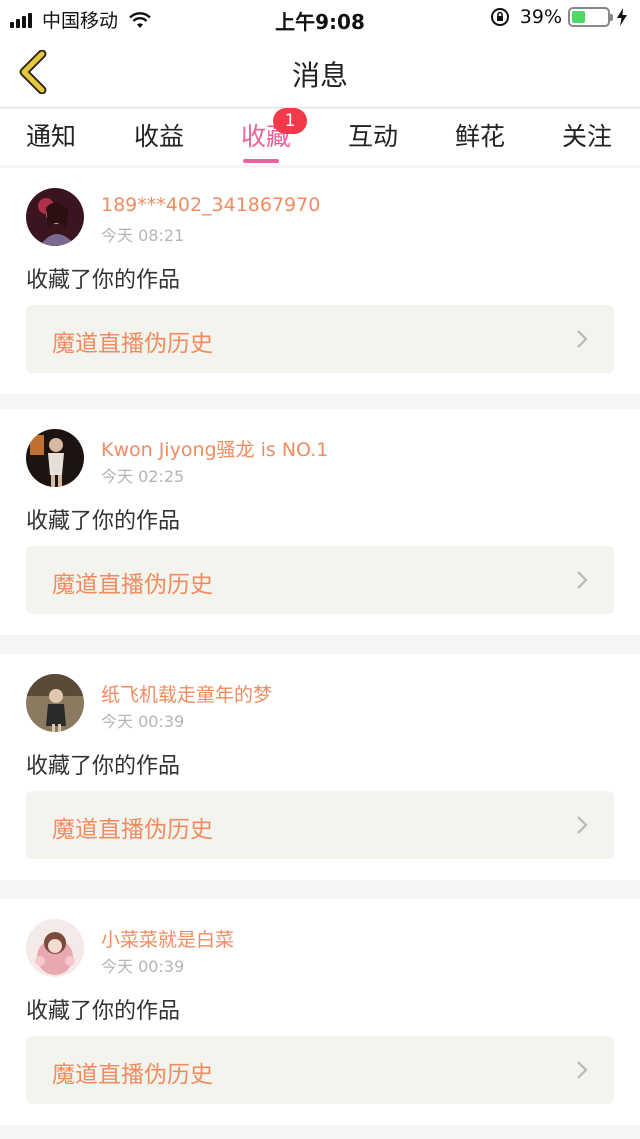  What do you see at coordinates (579, 17) in the screenshot?
I see `battery-fill` at bounding box center [579, 17].